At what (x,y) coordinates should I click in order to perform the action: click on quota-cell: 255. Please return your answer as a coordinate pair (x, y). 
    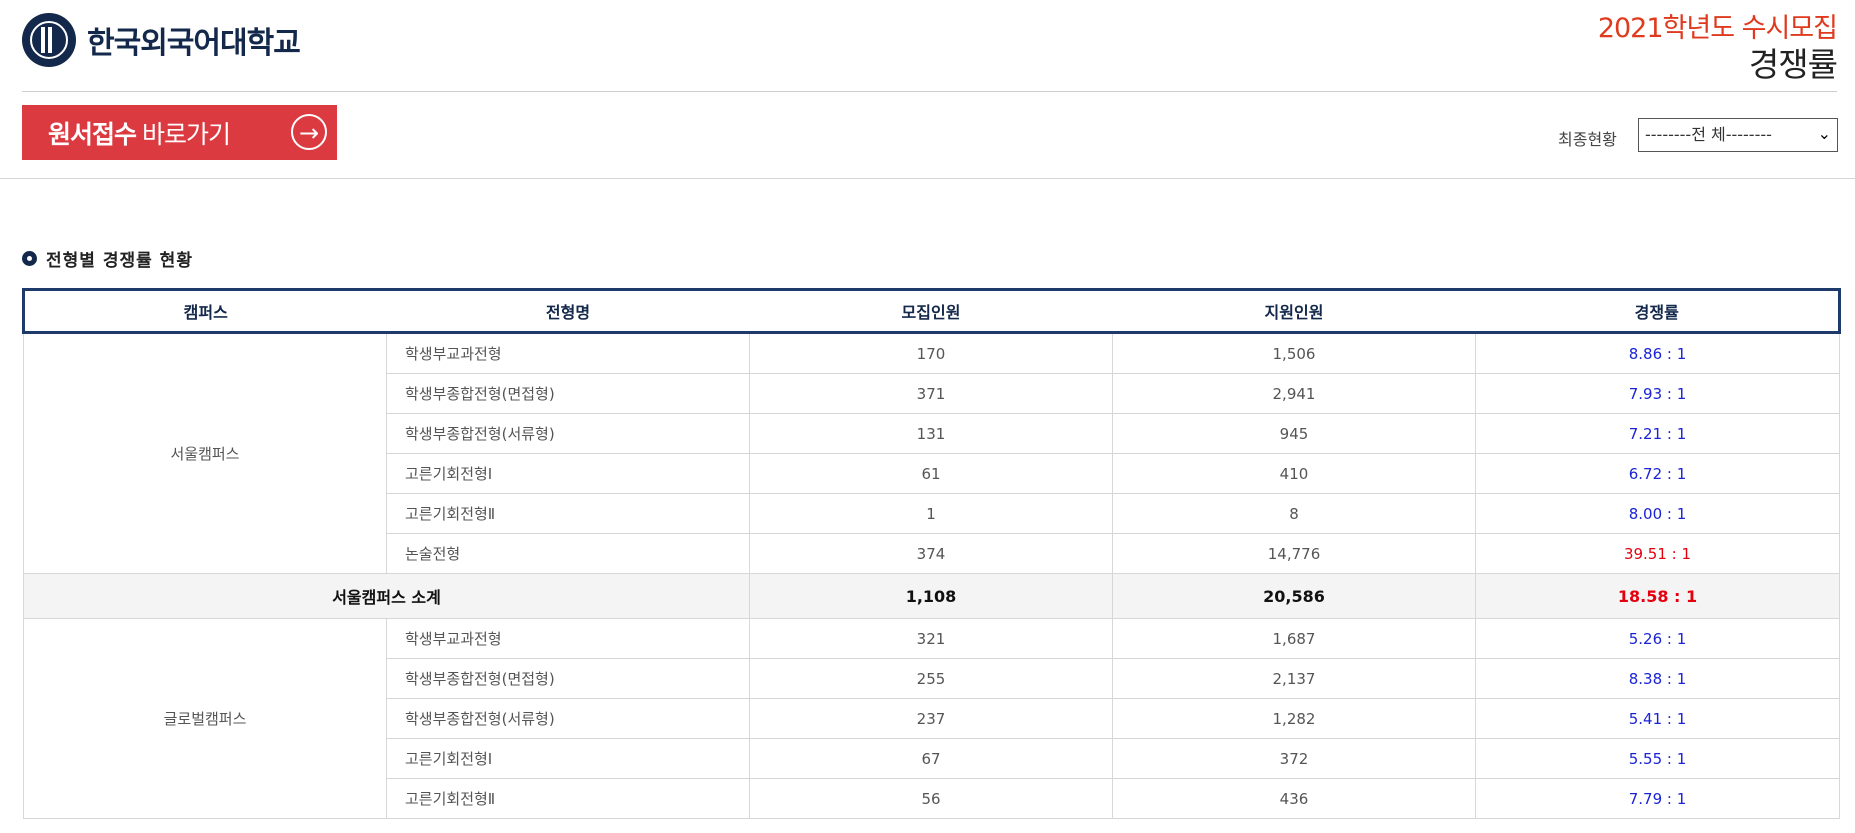
    Looking at the image, I should click on (931, 678).